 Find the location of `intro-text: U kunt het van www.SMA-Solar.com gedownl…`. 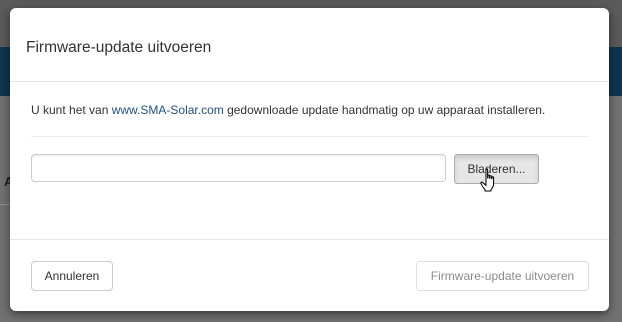

intro-text: U kunt het van www.SMA-Solar.com gedownl… is located at coordinates (288, 110).